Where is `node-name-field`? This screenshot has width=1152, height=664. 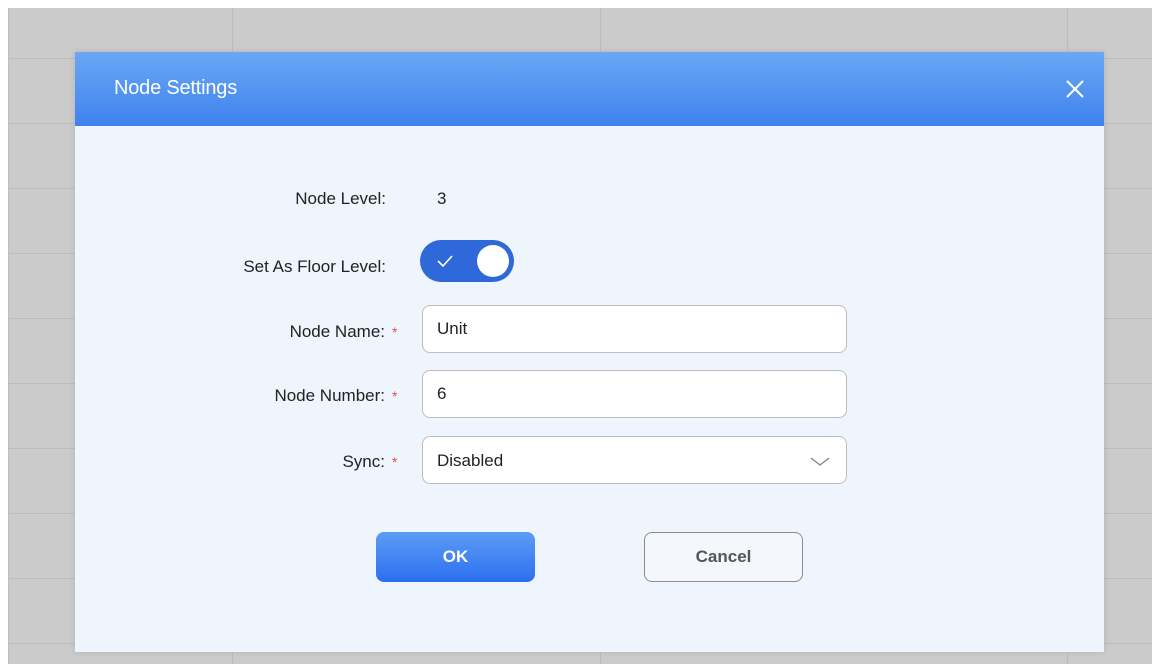
node-name-field is located at coordinates (634, 329).